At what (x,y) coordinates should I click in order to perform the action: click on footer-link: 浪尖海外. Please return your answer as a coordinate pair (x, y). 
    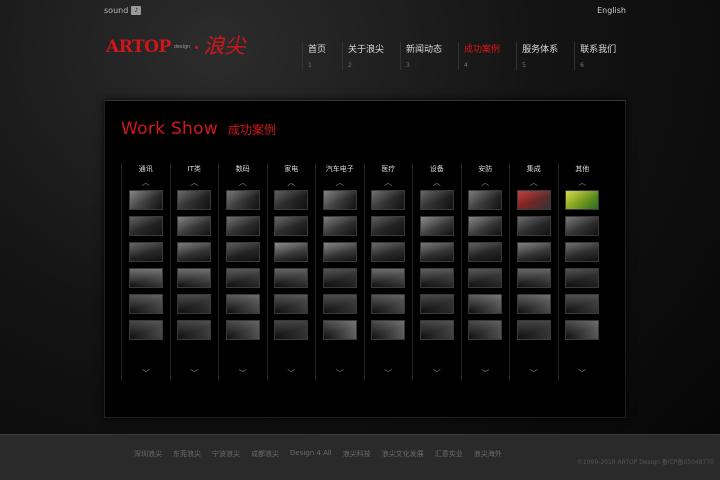
    Looking at the image, I should click on (488, 454).